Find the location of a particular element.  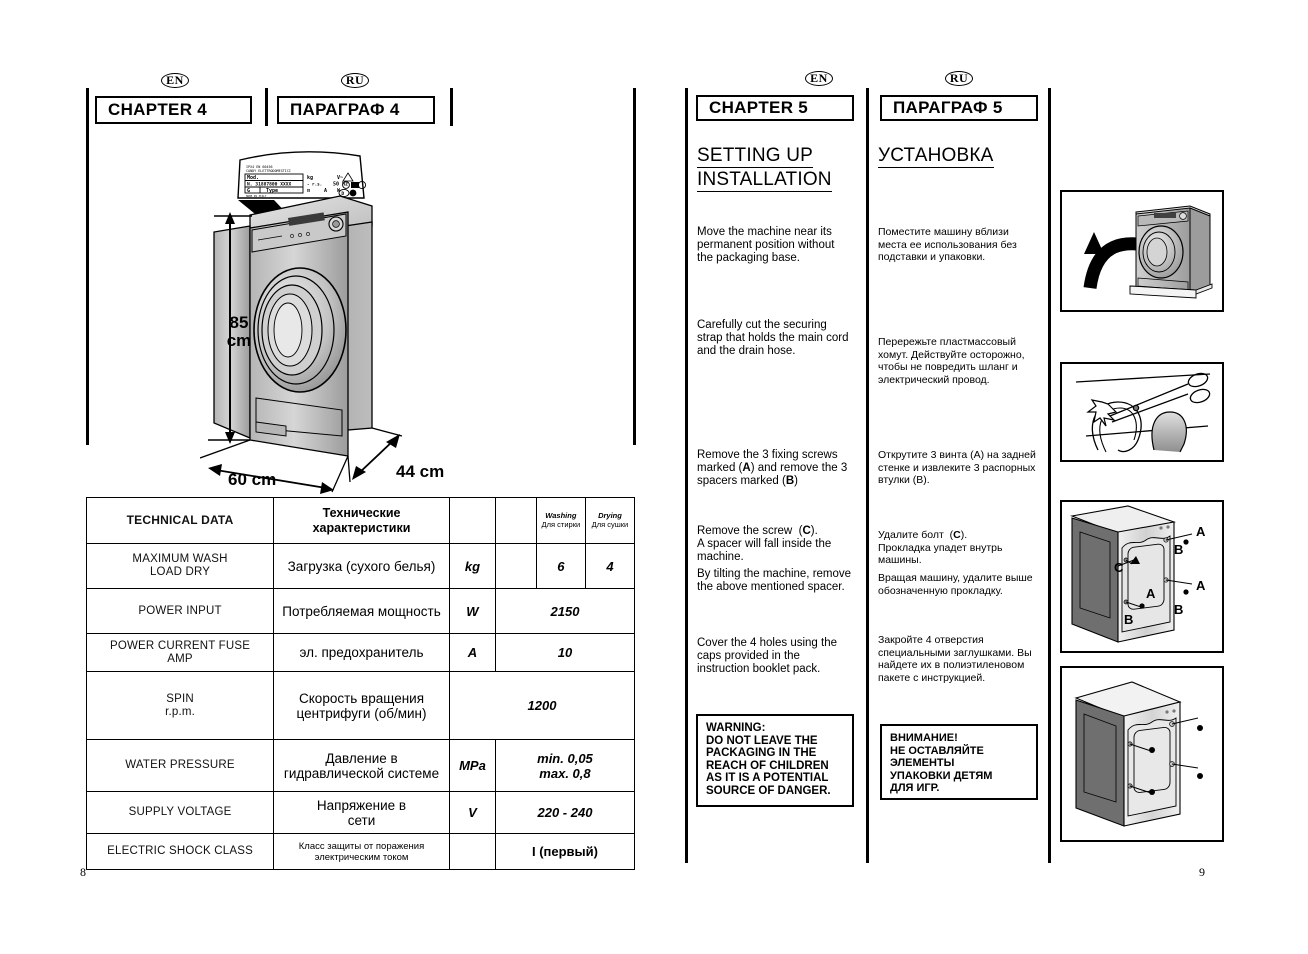

svg-text: Type is located at coordinates (272, 191).